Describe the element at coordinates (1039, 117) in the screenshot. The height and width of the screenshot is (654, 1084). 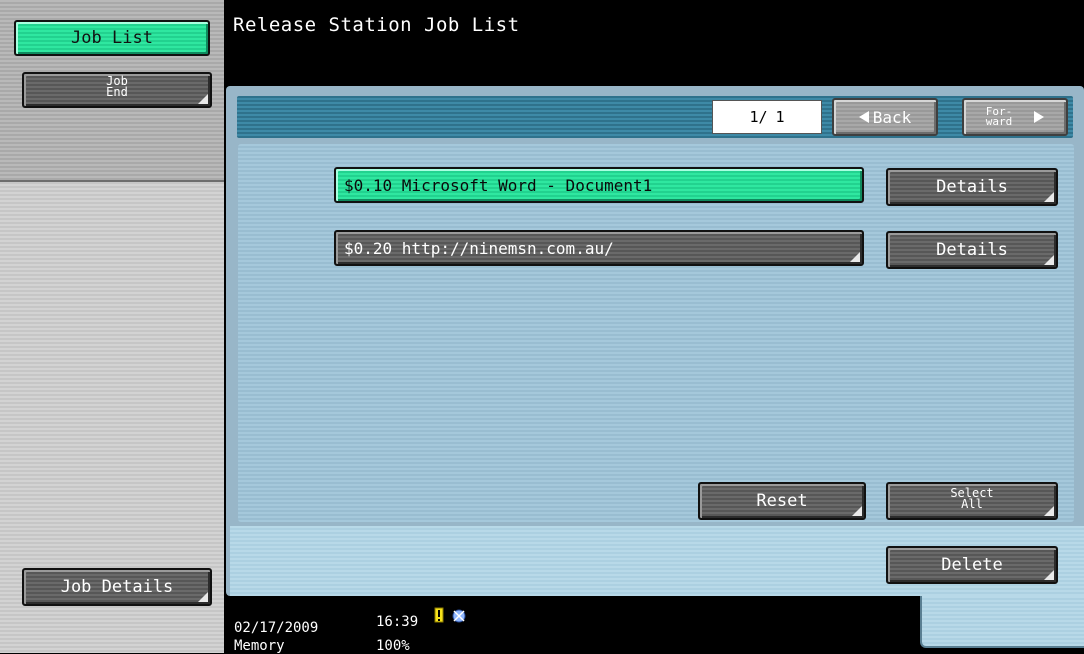
I see `arrow-right-icon` at that location.